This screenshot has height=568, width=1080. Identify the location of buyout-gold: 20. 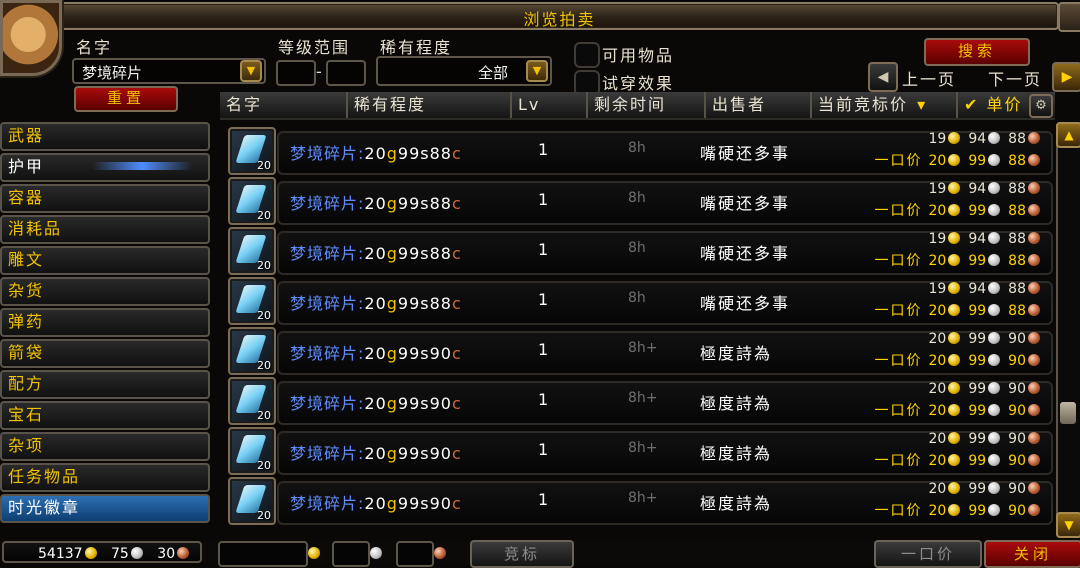
(937, 211).